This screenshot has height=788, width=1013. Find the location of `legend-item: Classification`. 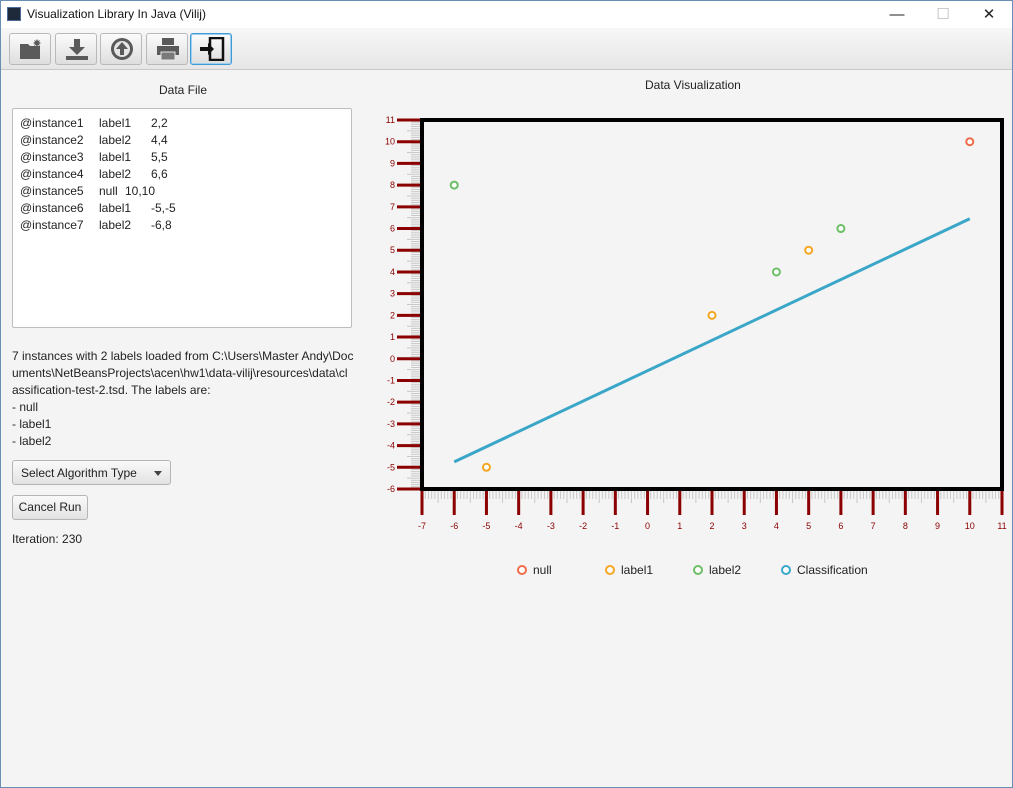

legend-item: Classification is located at coordinates (824, 570).